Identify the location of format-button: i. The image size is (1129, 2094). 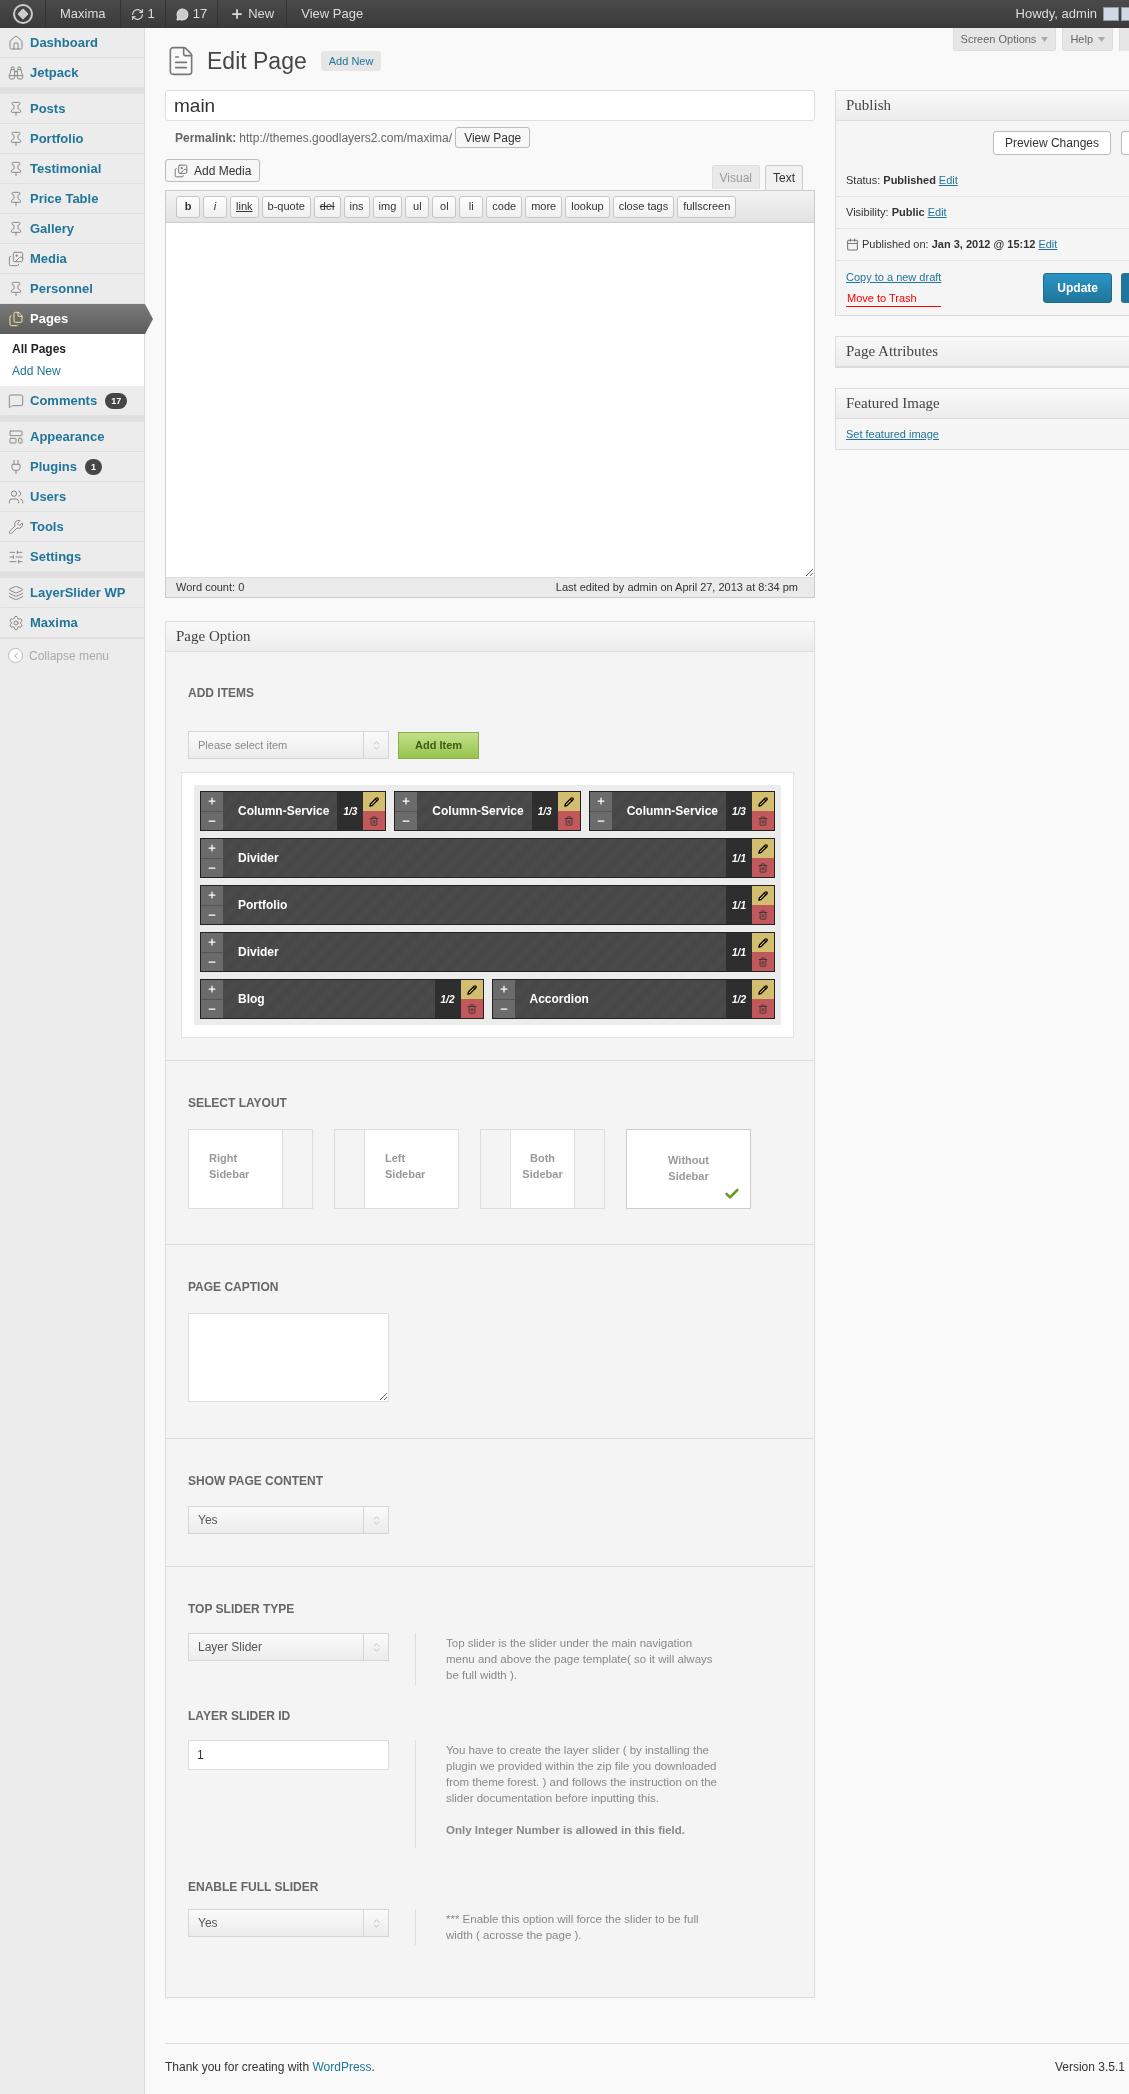
(215, 206).